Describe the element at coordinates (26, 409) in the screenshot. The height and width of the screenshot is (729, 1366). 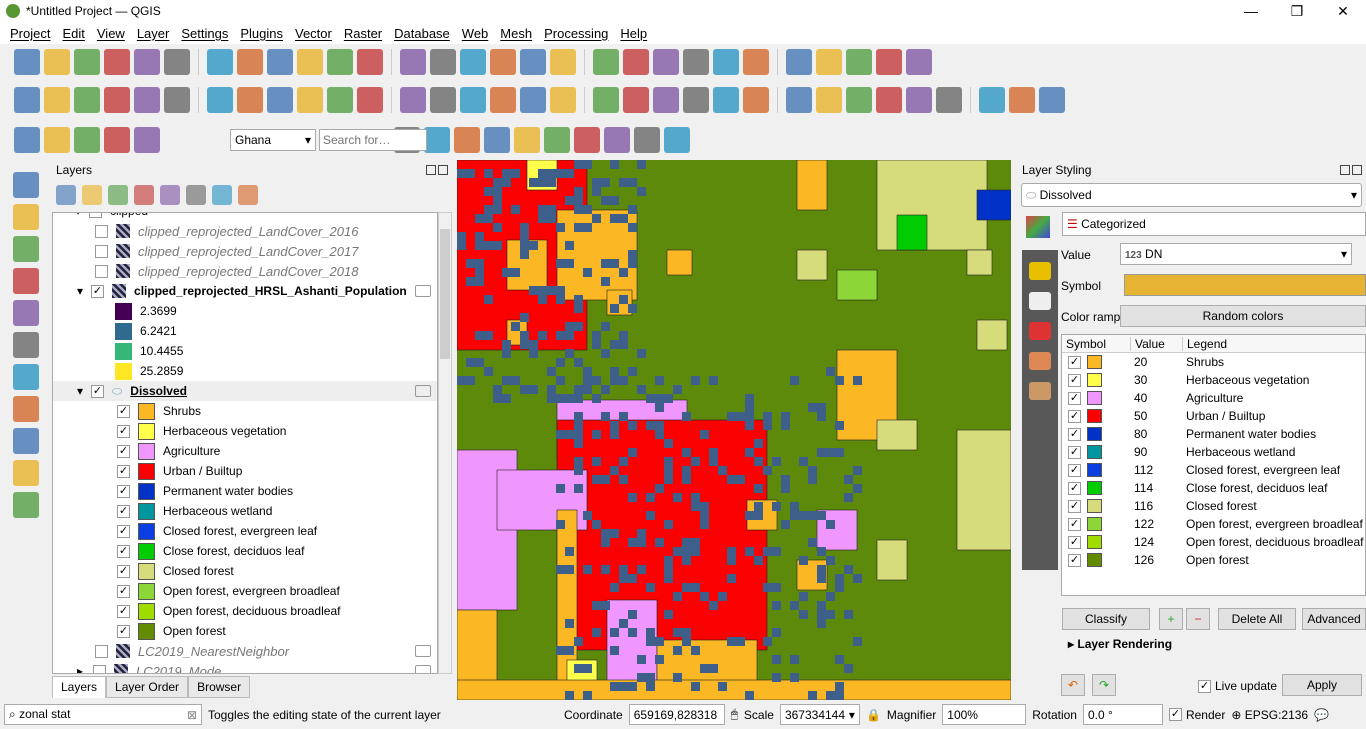
I see `add-wms-icon` at that location.